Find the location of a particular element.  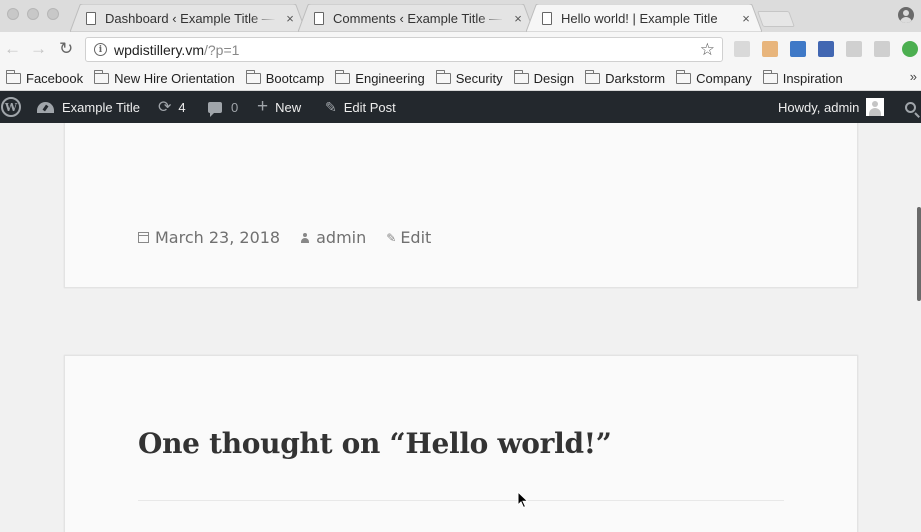

extension-2-icon is located at coordinates (770, 49).